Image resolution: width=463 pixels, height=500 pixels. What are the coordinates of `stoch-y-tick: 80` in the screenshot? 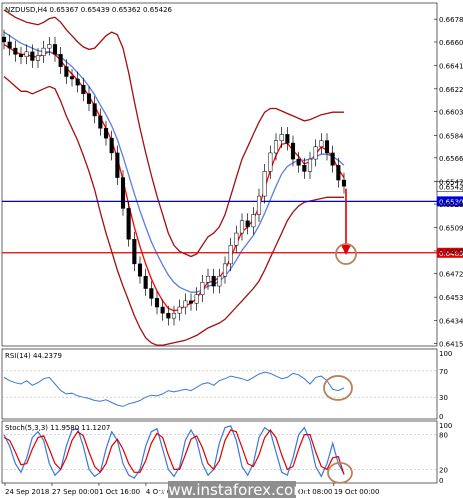 It's located at (443, 436).